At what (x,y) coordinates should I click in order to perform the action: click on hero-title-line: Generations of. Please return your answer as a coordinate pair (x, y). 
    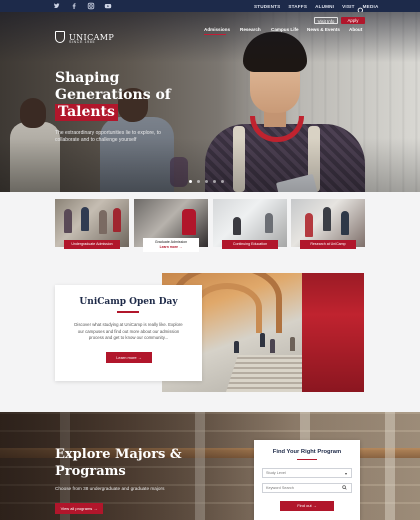
    Looking at the image, I should click on (113, 95).